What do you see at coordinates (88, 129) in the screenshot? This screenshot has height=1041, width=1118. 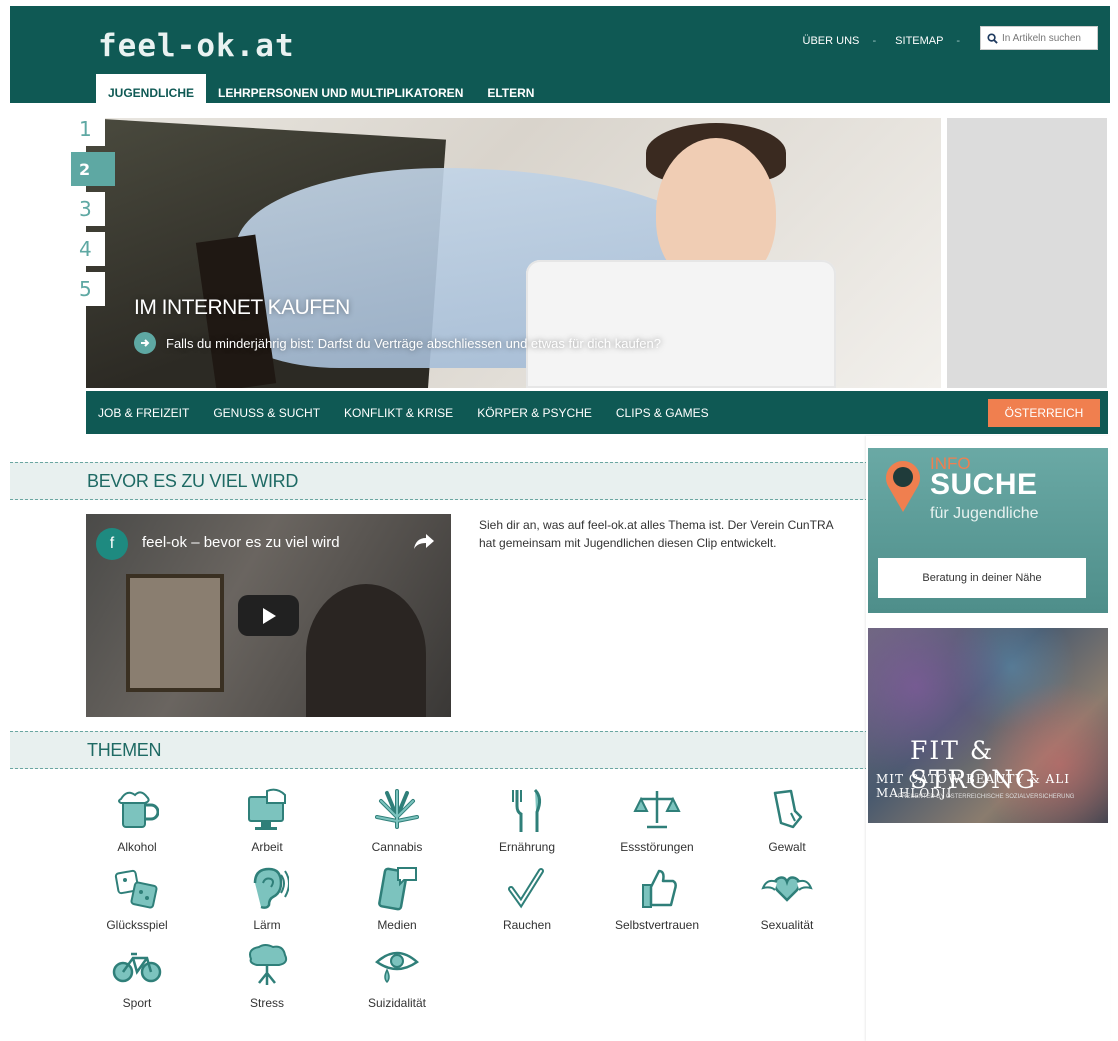 I see `slide-1-button: 1` at bounding box center [88, 129].